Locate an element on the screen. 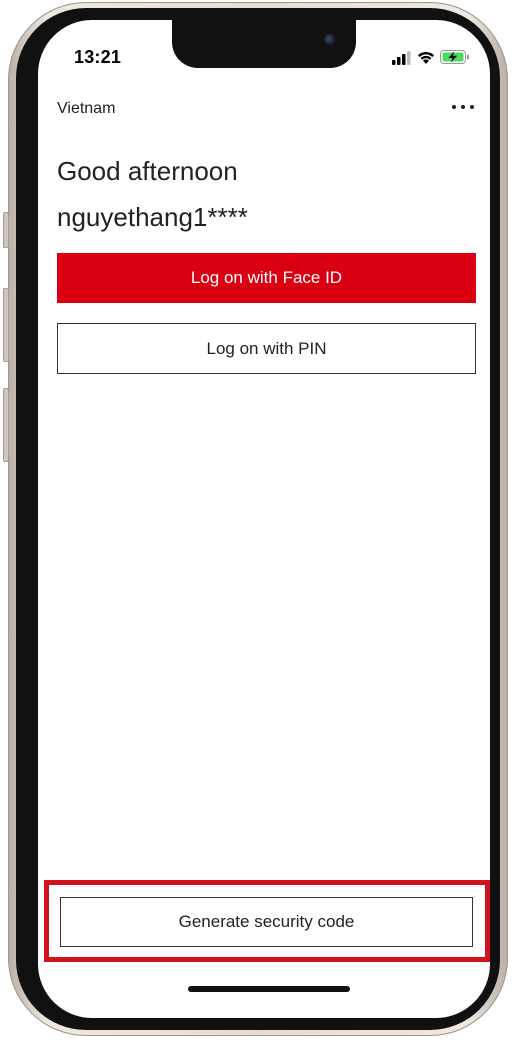 The image size is (516, 1040). mute-switch is located at coordinates (6, 230).